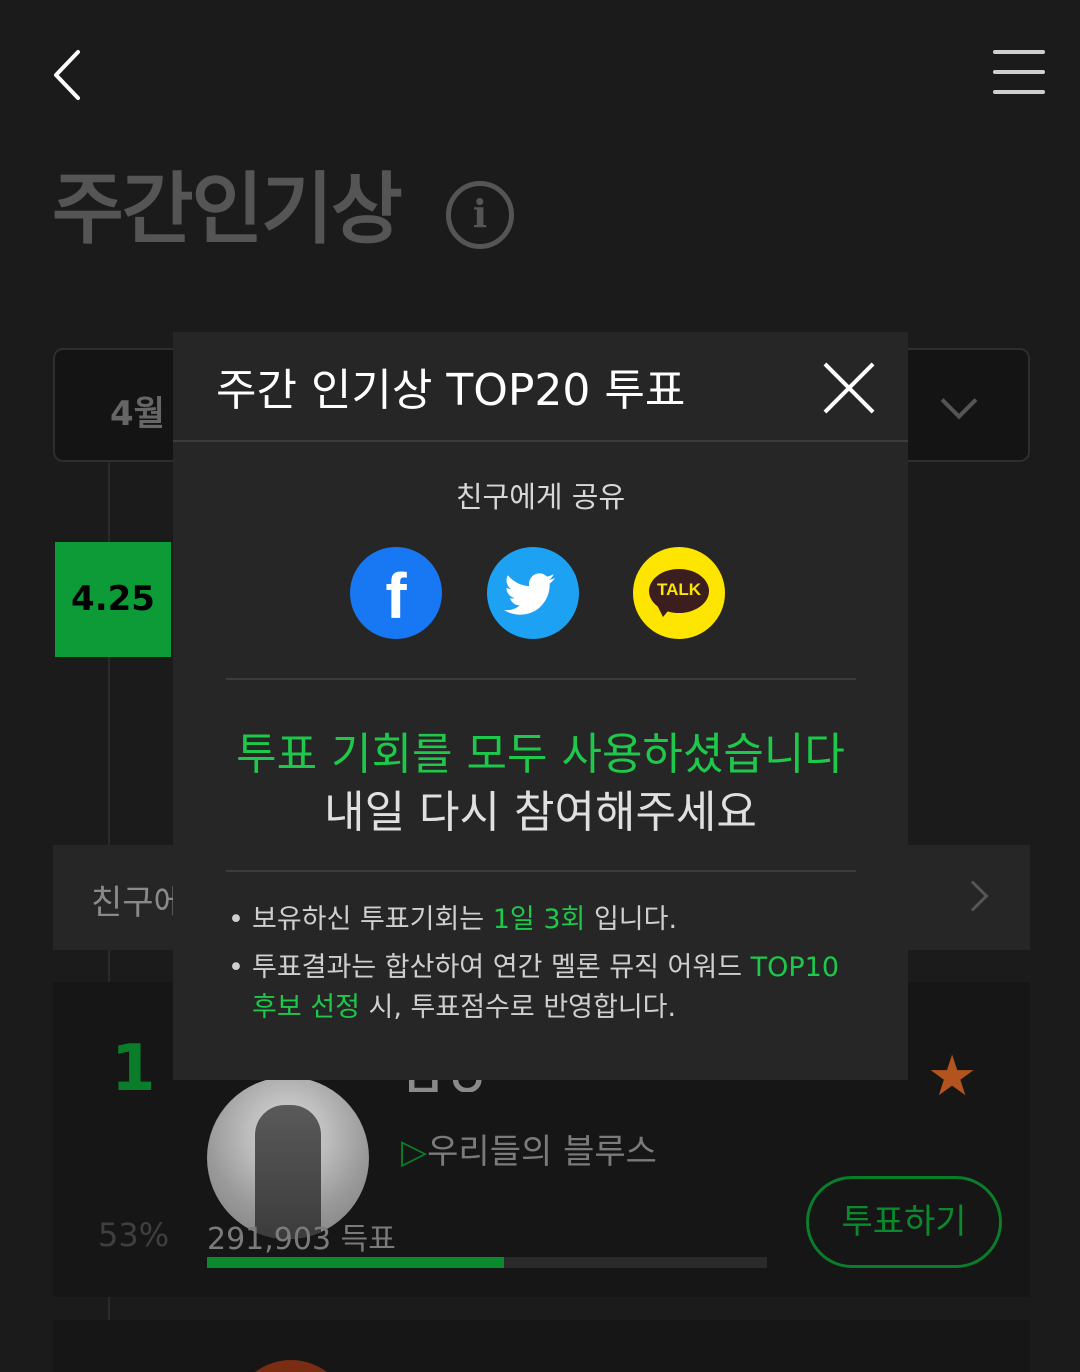 The image size is (1080, 1372). Describe the element at coordinates (541, 1346) in the screenshot. I see `rank-card` at that location.